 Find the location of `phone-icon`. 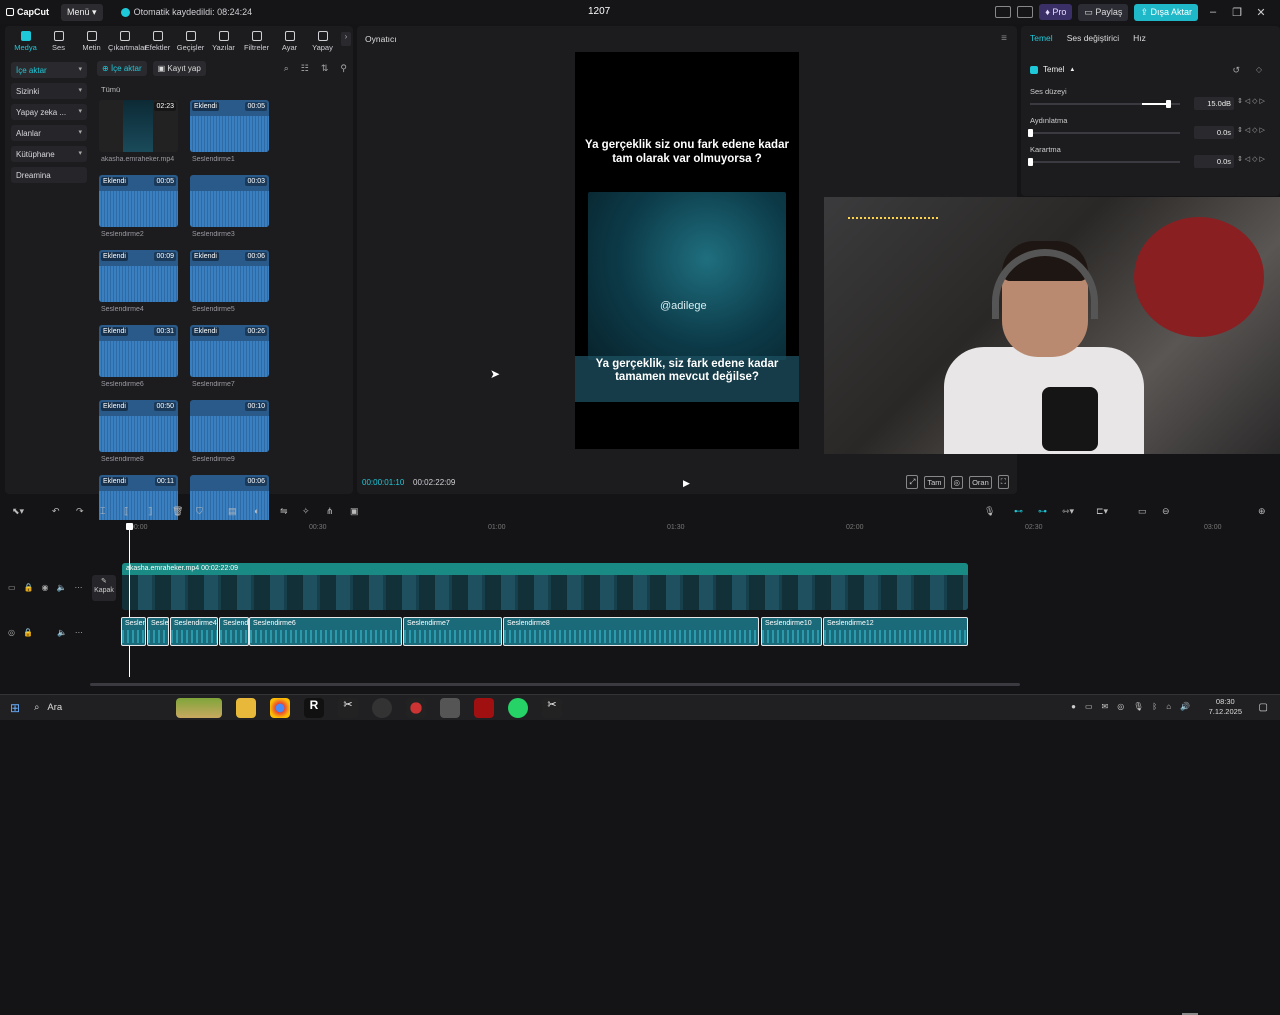

phone-icon is located at coordinates (382, 708).